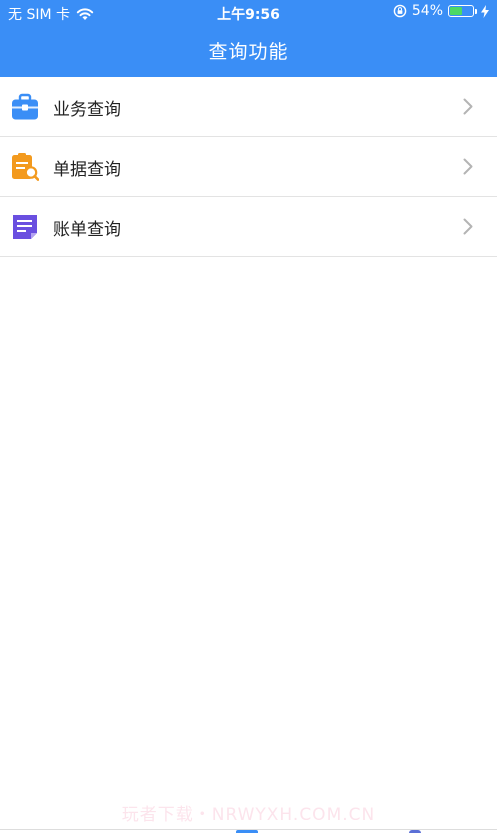  Describe the element at coordinates (25, 167) in the screenshot. I see `receipt-search-icon` at that location.